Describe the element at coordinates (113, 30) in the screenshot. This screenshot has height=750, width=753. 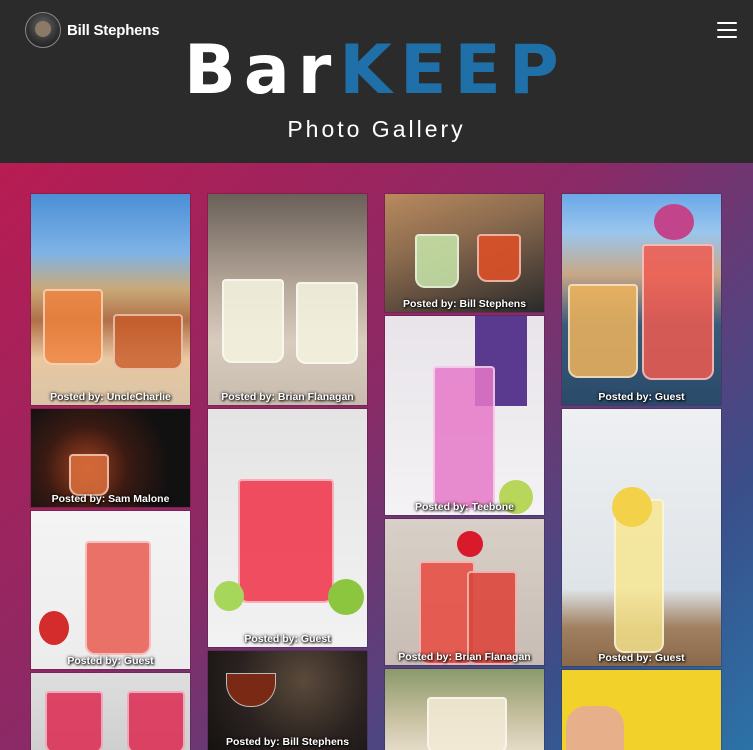
I see `user-name: Bill Stephens` at that location.